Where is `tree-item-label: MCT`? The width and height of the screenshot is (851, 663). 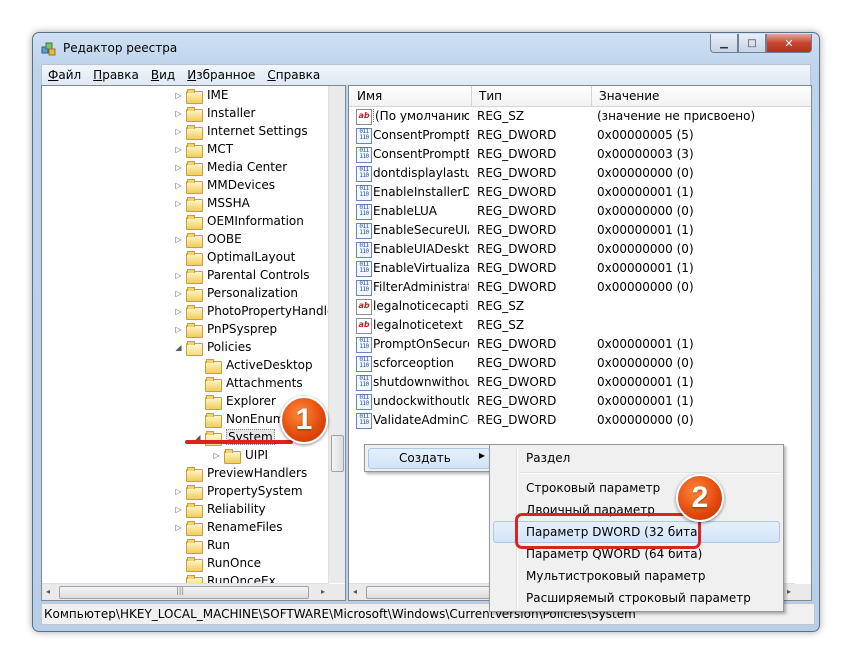
tree-item-label: MCT is located at coordinates (220, 149).